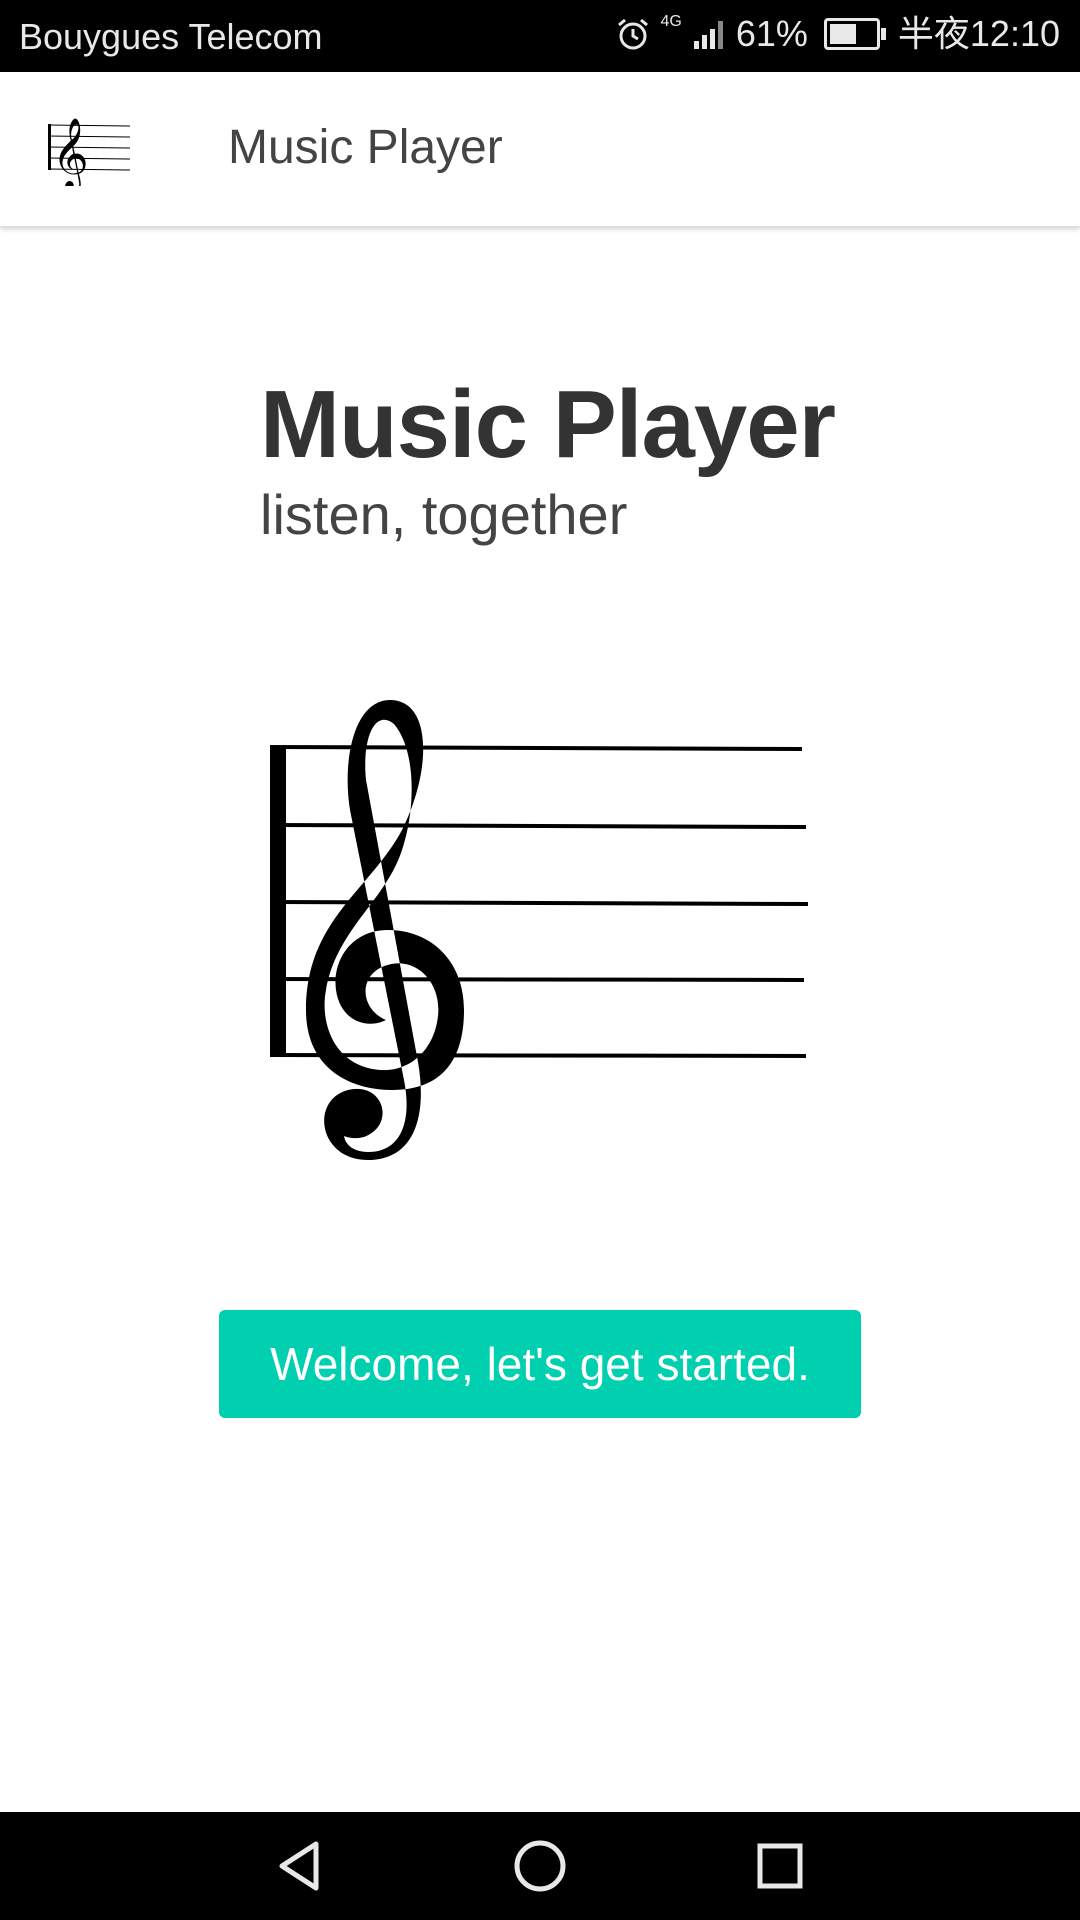 This screenshot has height=1920, width=1080. Describe the element at coordinates (632, 34) in the screenshot. I see `alarm-icon` at that location.